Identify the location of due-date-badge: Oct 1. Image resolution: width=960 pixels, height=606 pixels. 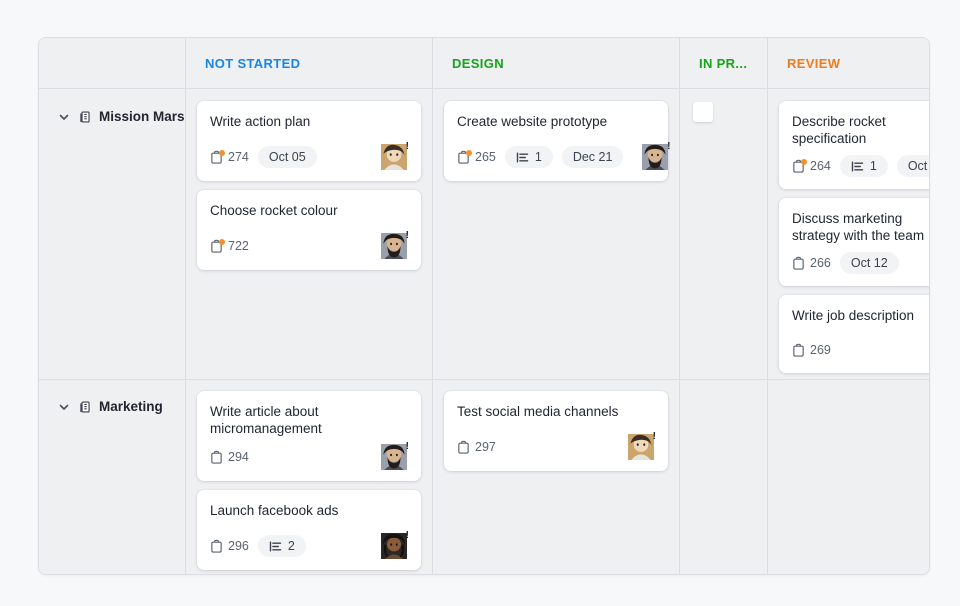
(912, 166).